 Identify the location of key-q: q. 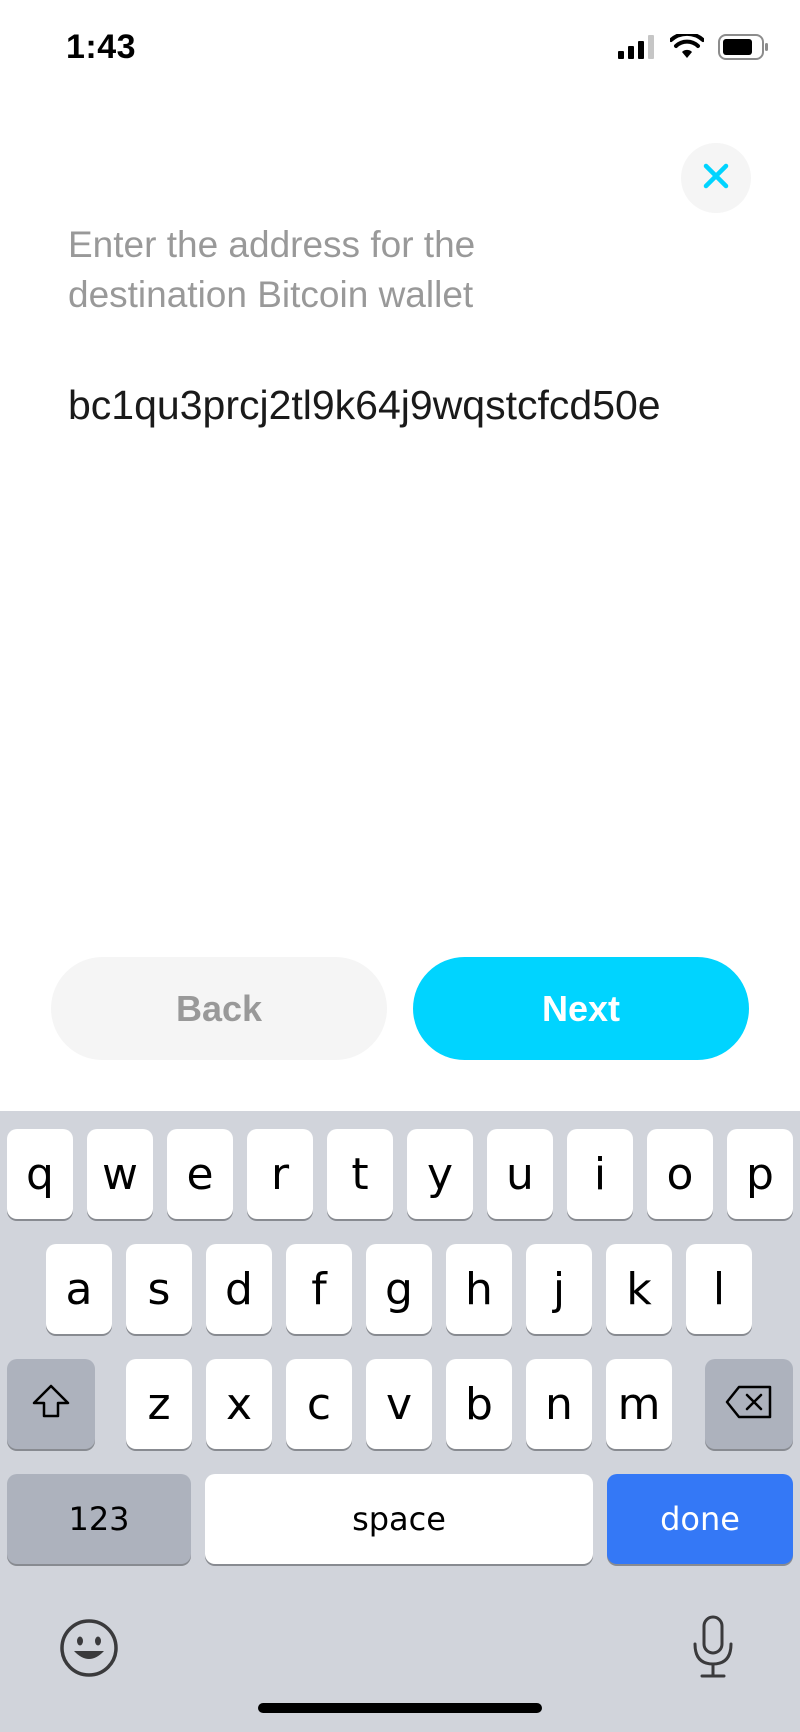
(40, 1174).